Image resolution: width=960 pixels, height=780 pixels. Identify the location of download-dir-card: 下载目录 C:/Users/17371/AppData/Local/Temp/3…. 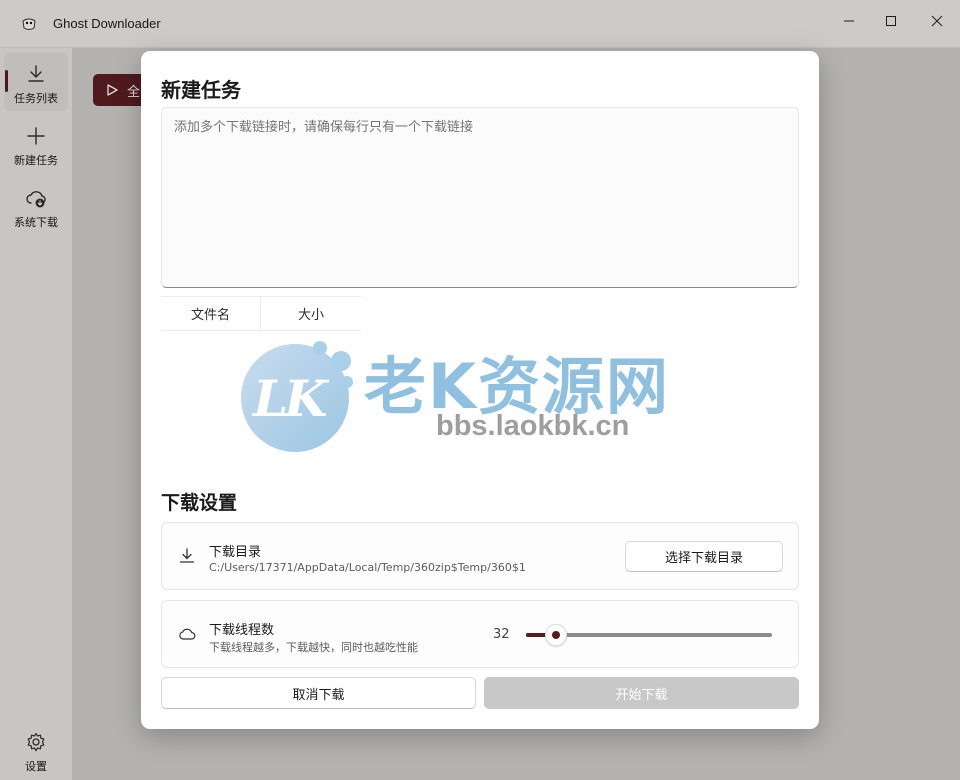
(480, 556).